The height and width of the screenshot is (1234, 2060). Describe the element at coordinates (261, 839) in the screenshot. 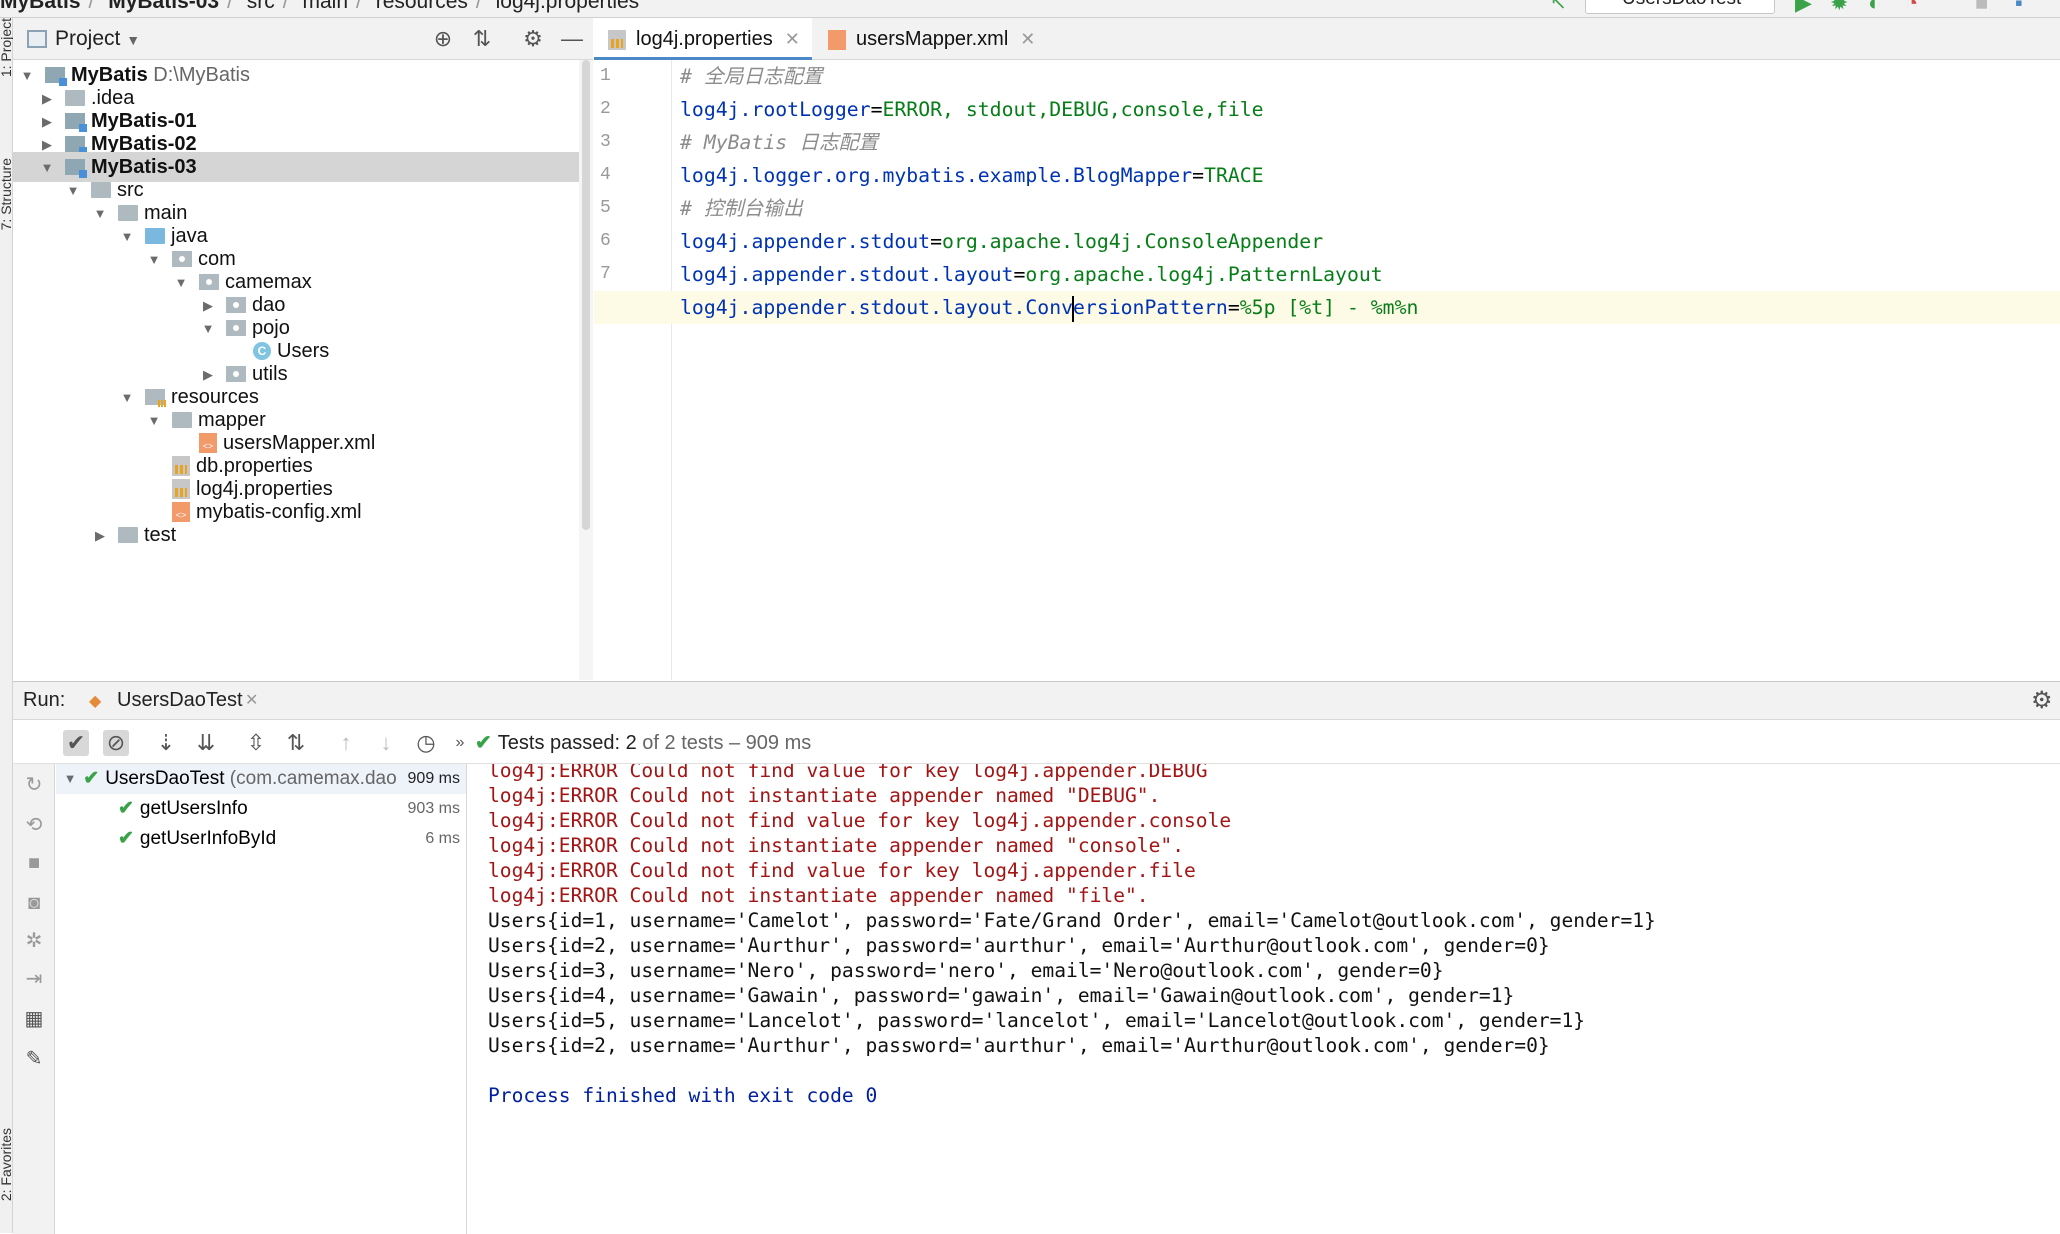

I see `test-case-node: ✔ getUserInfoById 6 ms` at that location.